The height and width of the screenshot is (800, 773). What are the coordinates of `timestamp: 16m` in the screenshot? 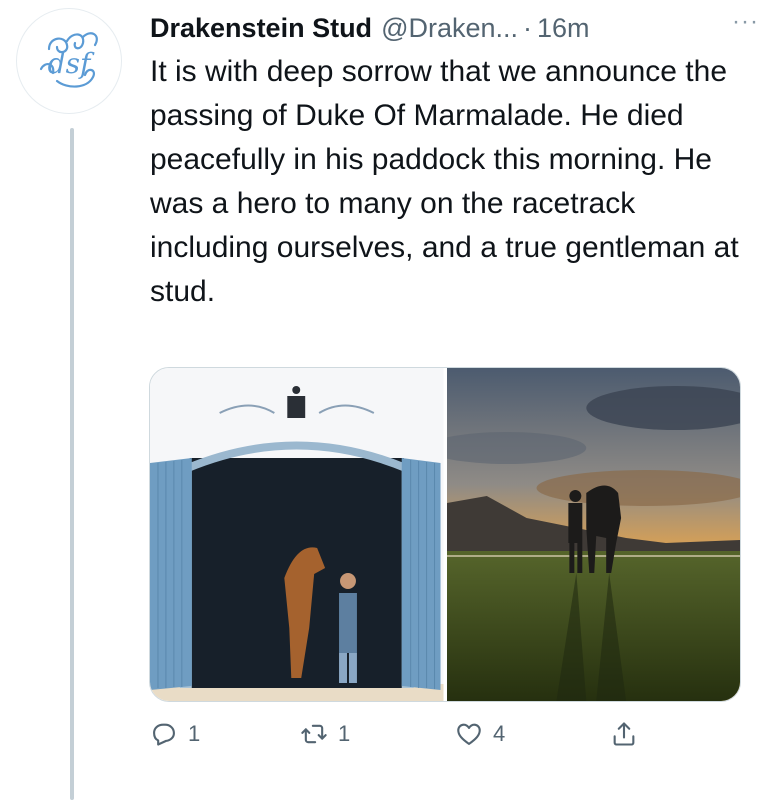 It's located at (563, 28).